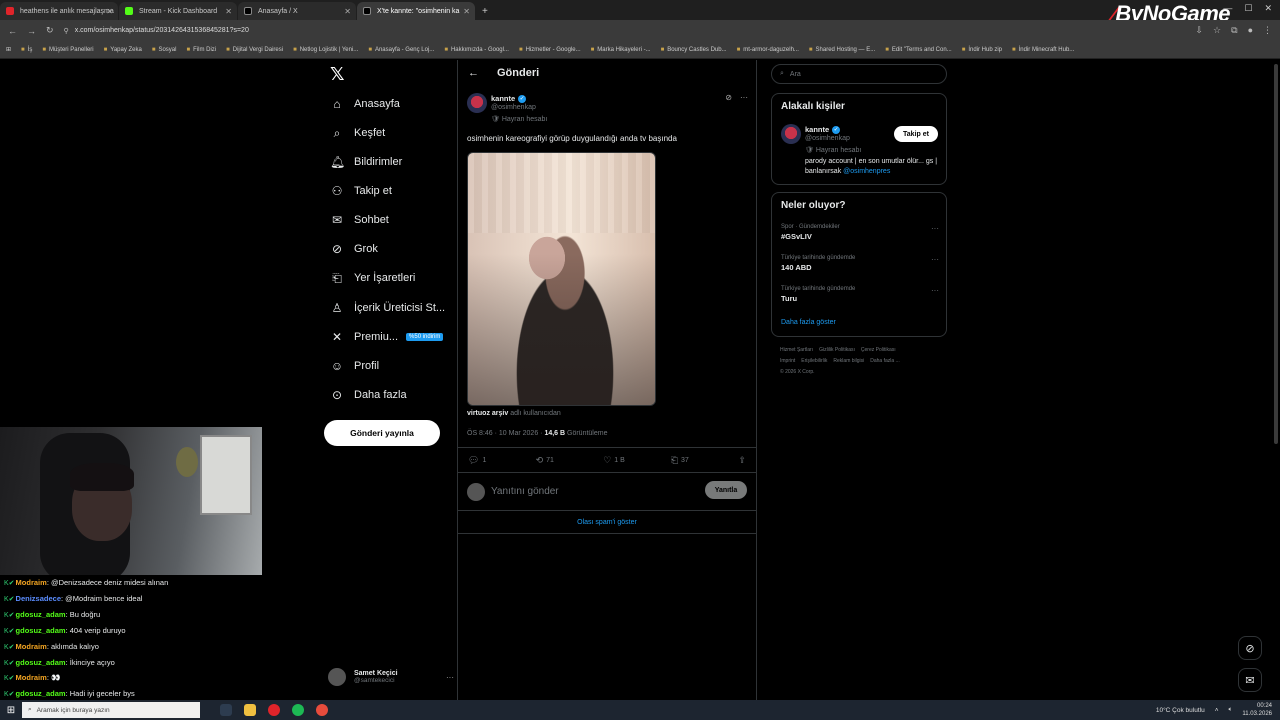 The image size is (1280, 720). Describe the element at coordinates (1231, 710) in the screenshot. I see `volume-icon: 🔈︎` at that location.